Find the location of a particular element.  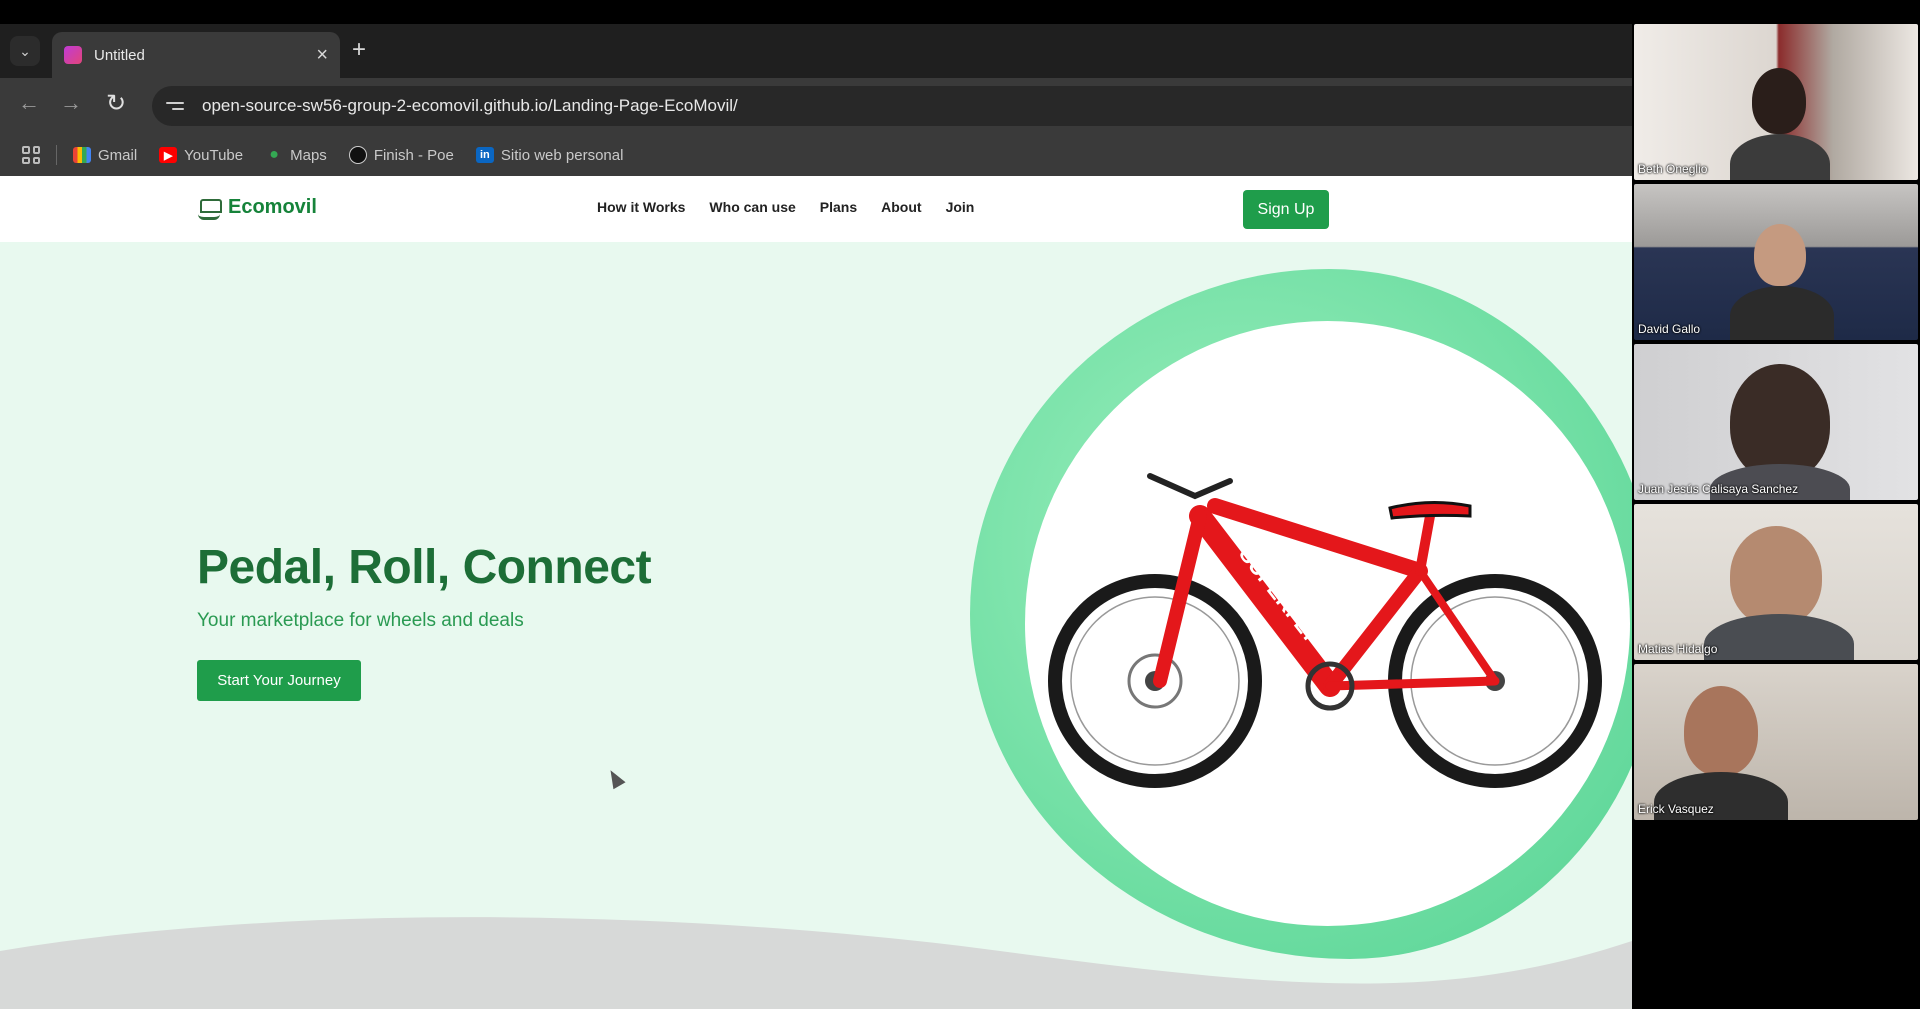

bookmark-personal-site: in Sitio web personal is located at coordinates (549, 155).